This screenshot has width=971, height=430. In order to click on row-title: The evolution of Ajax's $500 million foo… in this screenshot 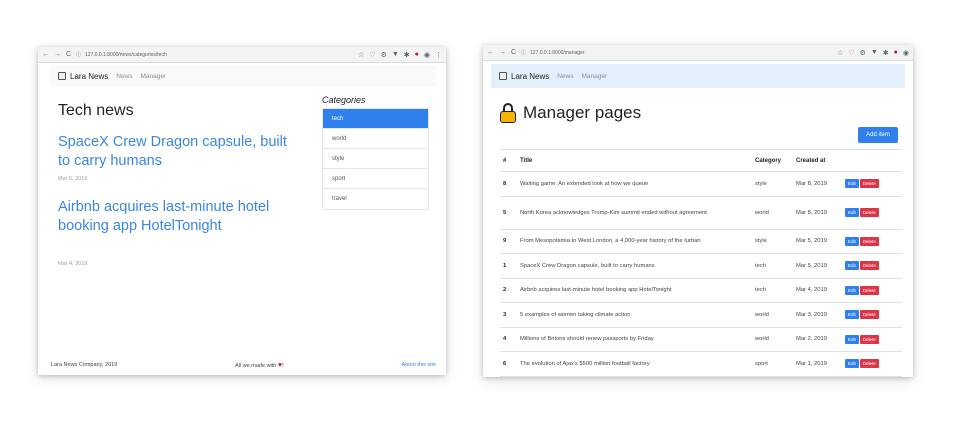, I will do `click(634, 364)`.